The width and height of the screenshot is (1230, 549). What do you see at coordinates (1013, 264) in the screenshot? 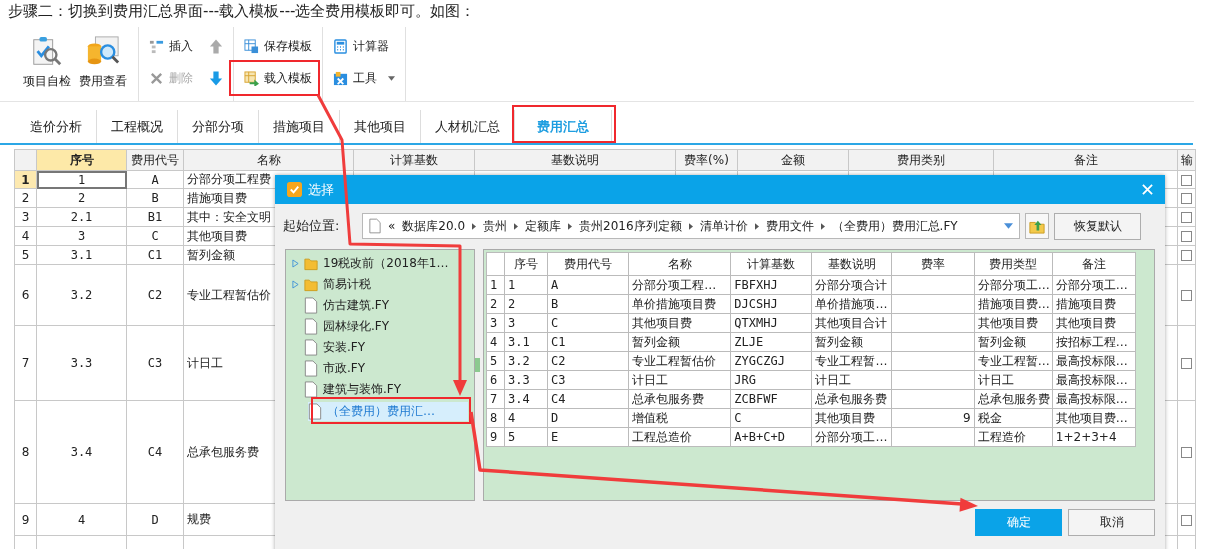
I see `column-header: 费用类型` at bounding box center [1013, 264].